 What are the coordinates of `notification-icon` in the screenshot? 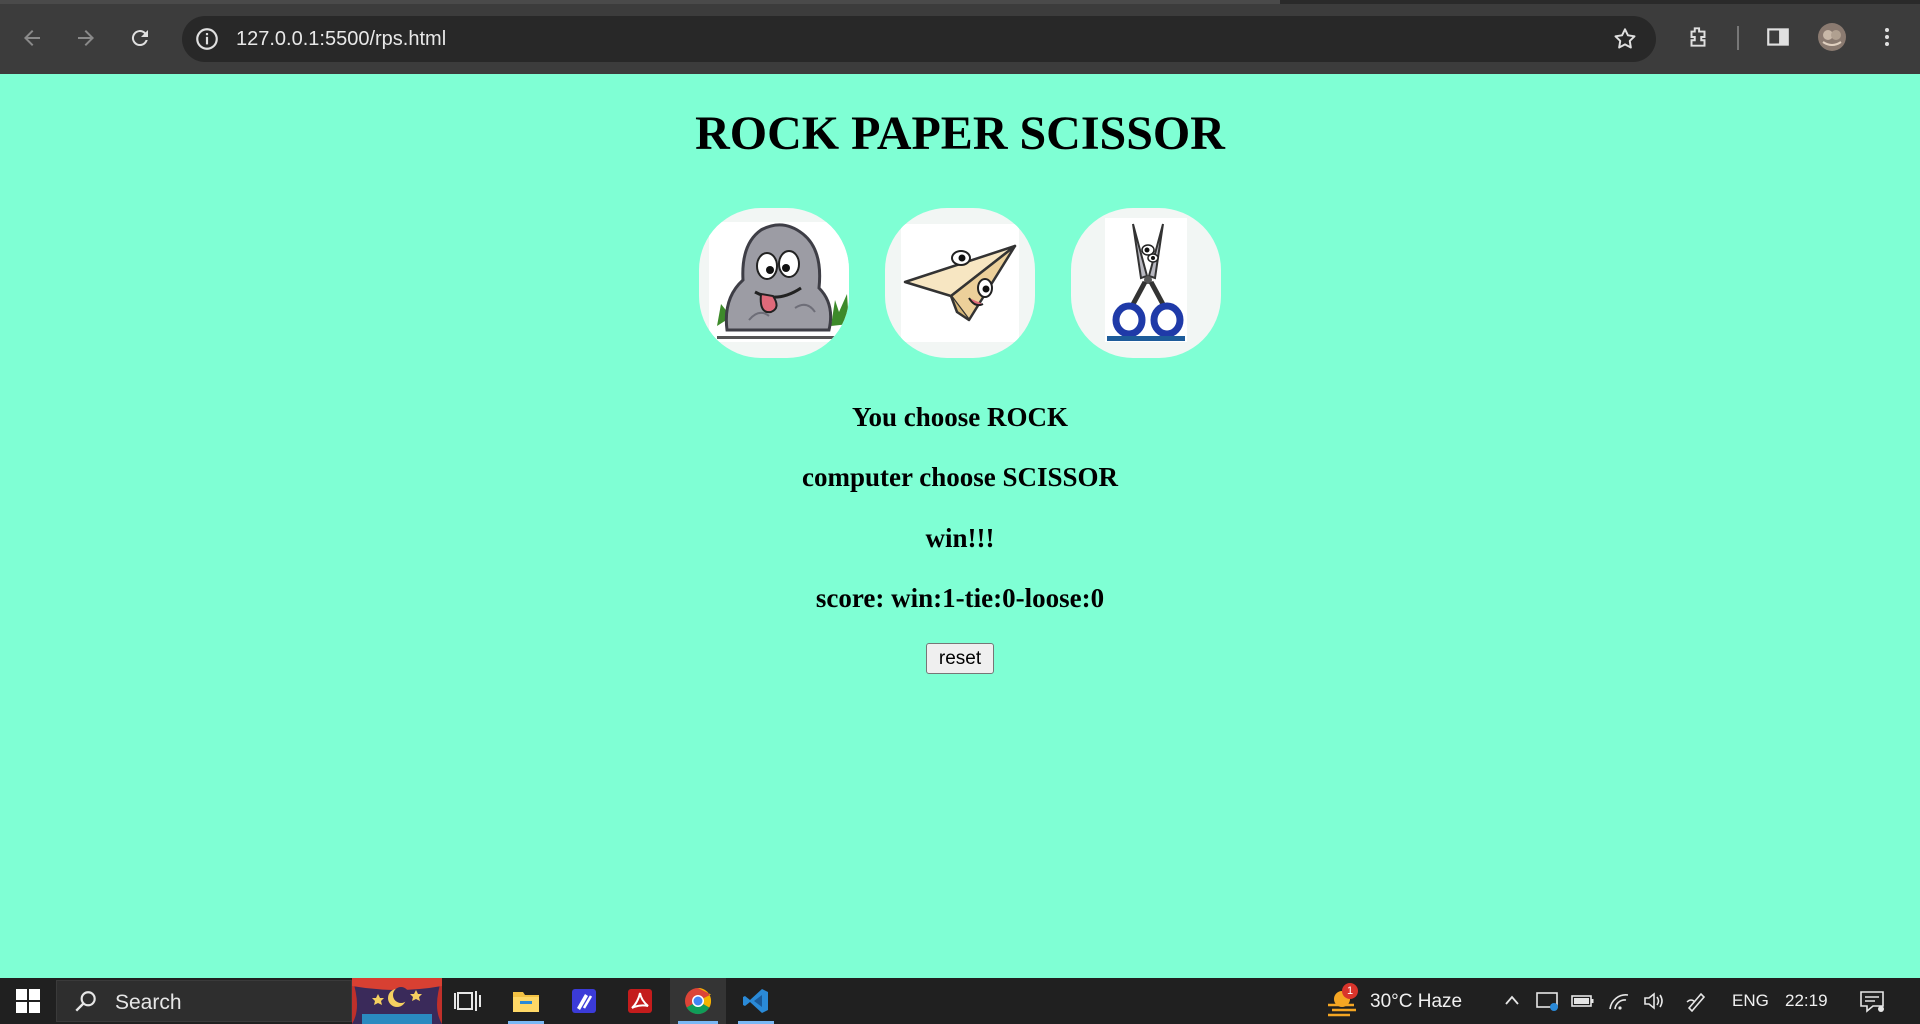 It's located at (1872, 1002).